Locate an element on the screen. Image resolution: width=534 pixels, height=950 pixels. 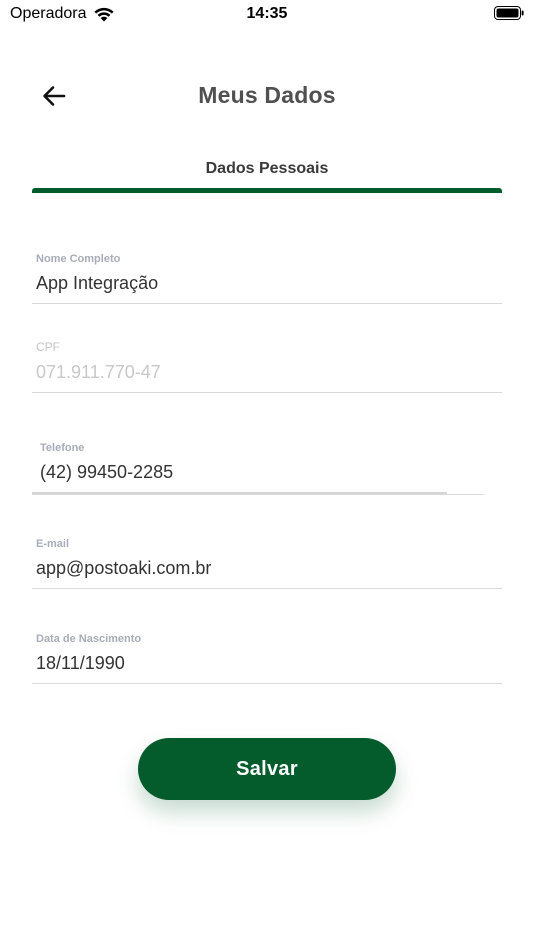
nome-completo-input is located at coordinates (267, 284).